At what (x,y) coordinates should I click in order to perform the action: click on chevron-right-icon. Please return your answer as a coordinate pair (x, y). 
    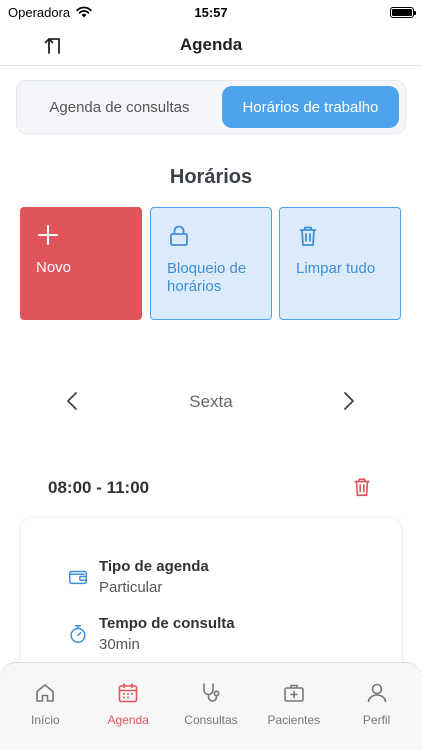
    Looking at the image, I should click on (349, 401).